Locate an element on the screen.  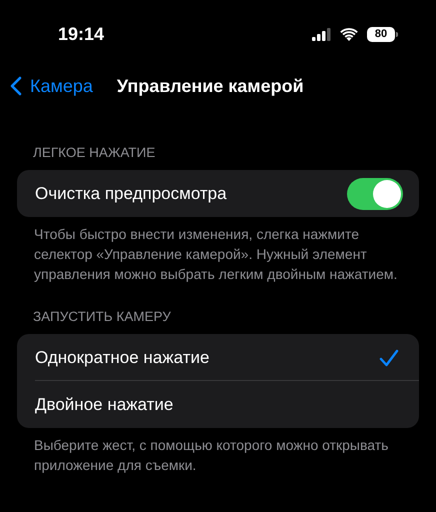
row-label: Двойное нажатие is located at coordinates (104, 405).